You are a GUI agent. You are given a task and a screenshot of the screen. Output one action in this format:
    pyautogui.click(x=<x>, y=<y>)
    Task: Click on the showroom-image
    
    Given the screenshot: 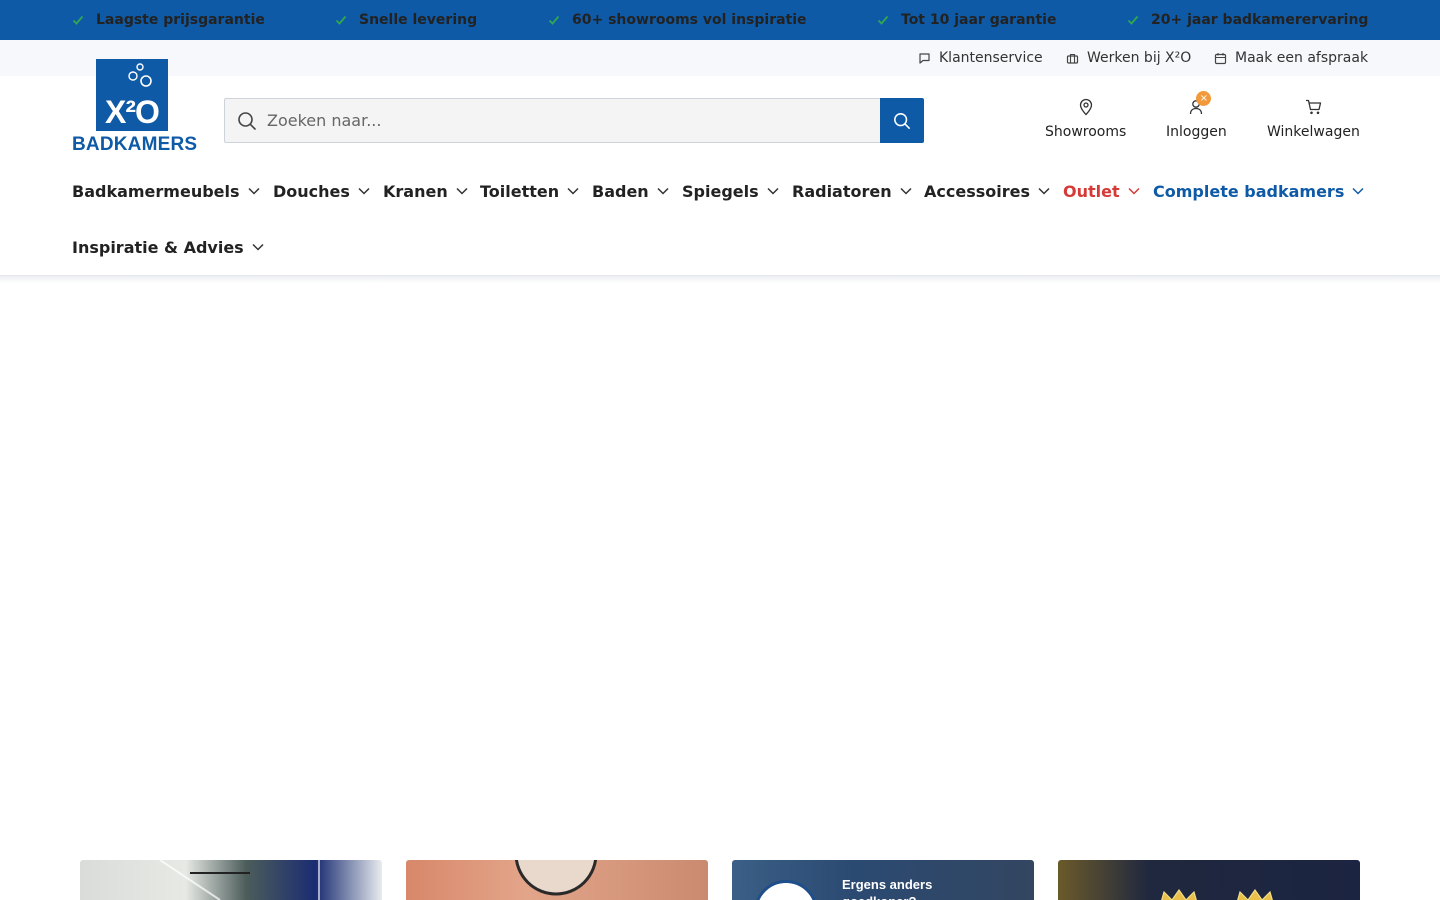 What is the action you would take?
    pyautogui.click(x=239, y=880)
    